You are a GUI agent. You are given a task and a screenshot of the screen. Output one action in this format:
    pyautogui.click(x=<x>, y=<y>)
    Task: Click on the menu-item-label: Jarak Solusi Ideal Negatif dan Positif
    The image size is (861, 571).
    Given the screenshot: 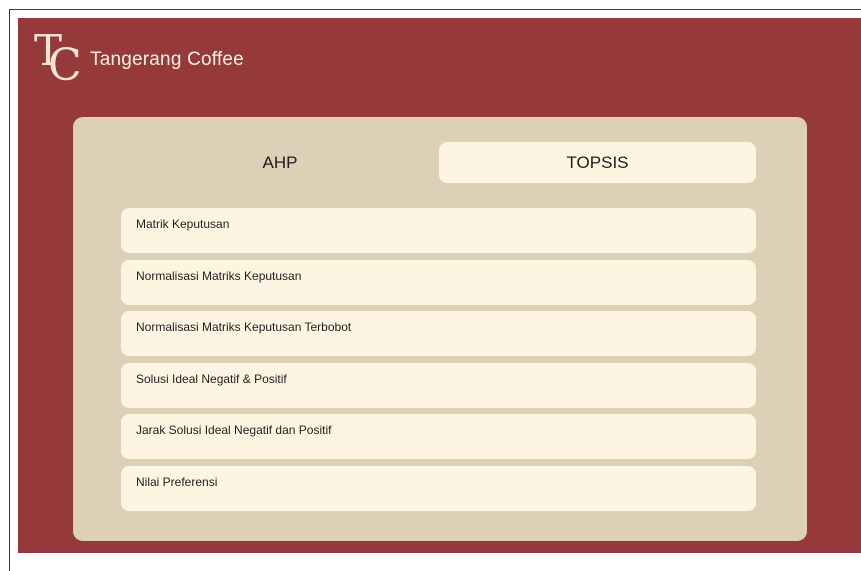 What is the action you would take?
    pyautogui.click(x=234, y=430)
    